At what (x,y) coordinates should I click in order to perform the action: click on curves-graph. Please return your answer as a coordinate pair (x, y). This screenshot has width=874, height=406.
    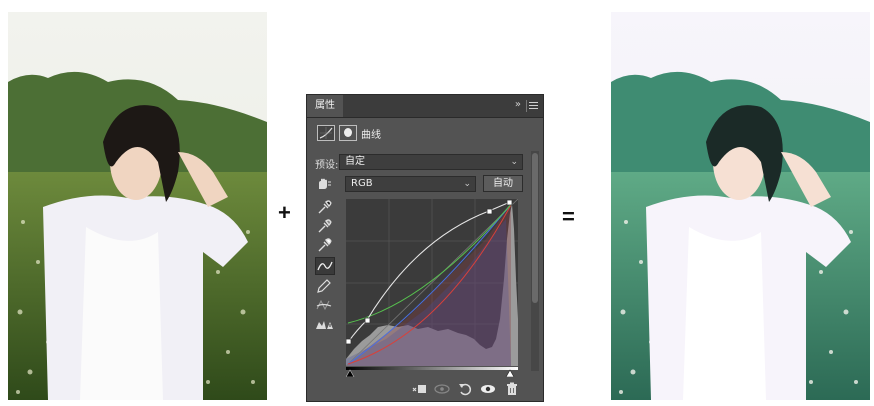
    Looking at the image, I should click on (432, 282).